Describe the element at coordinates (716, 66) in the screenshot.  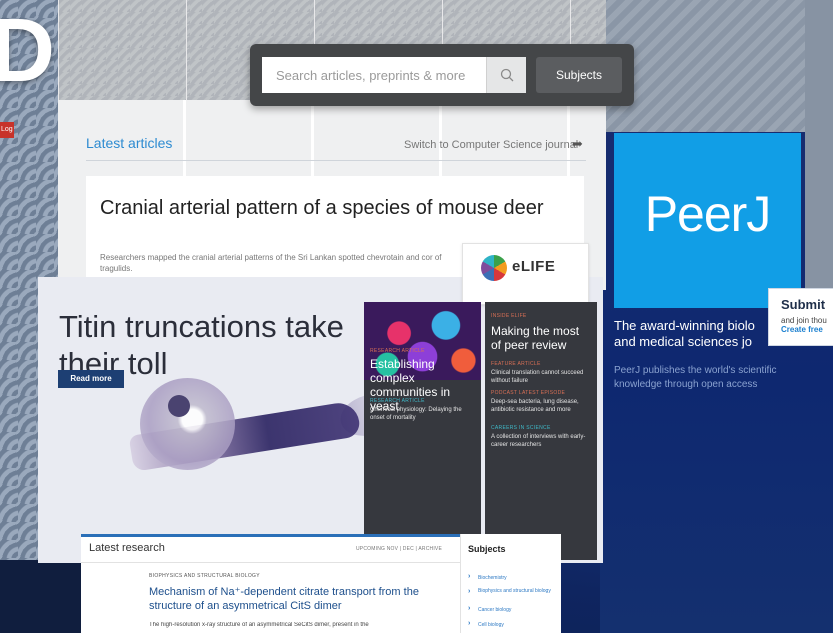
I see `peerj-header-photo` at that location.